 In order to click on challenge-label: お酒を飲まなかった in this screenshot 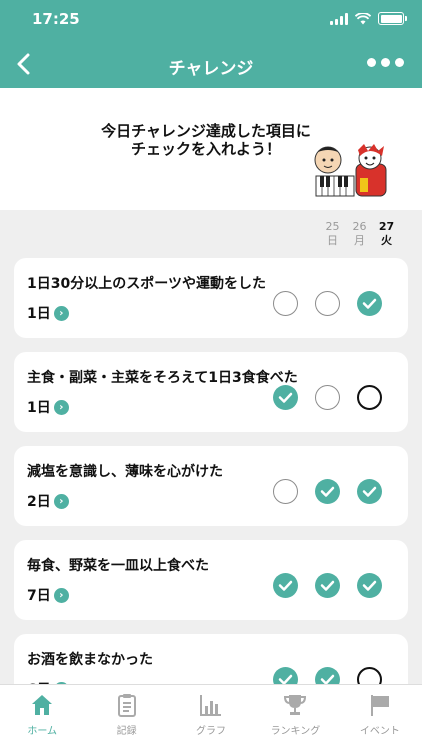, I will do `click(90, 660)`.